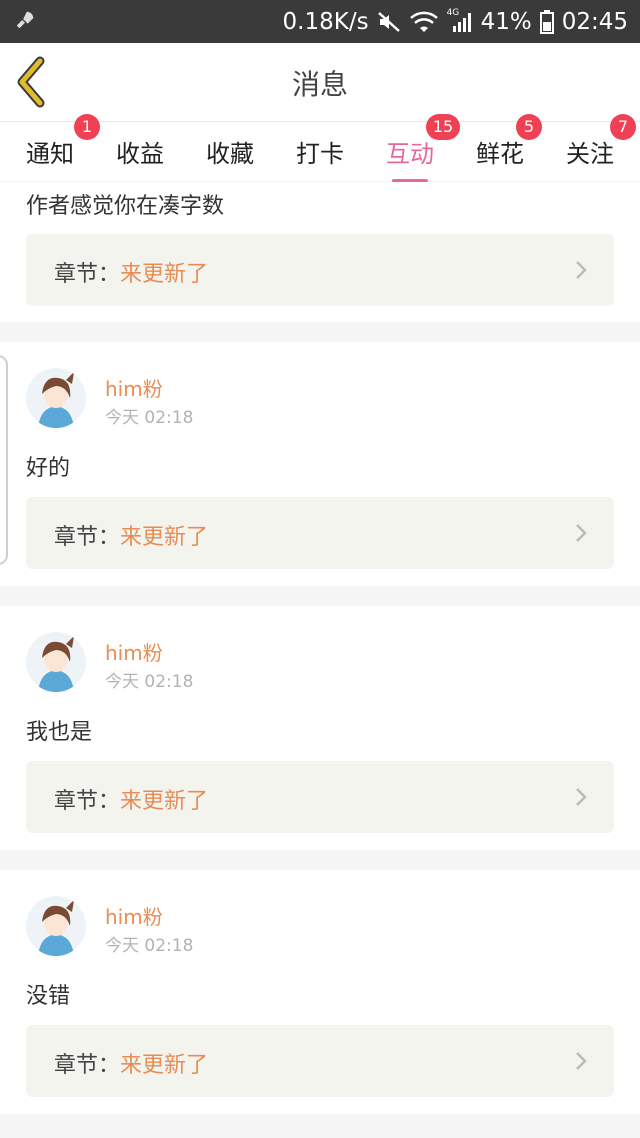 This screenshot has width=640, height=1138. Describe the element at coordinates (460, 21) in the screenshot. I see `signal-4g-icon: 4G` at that location.